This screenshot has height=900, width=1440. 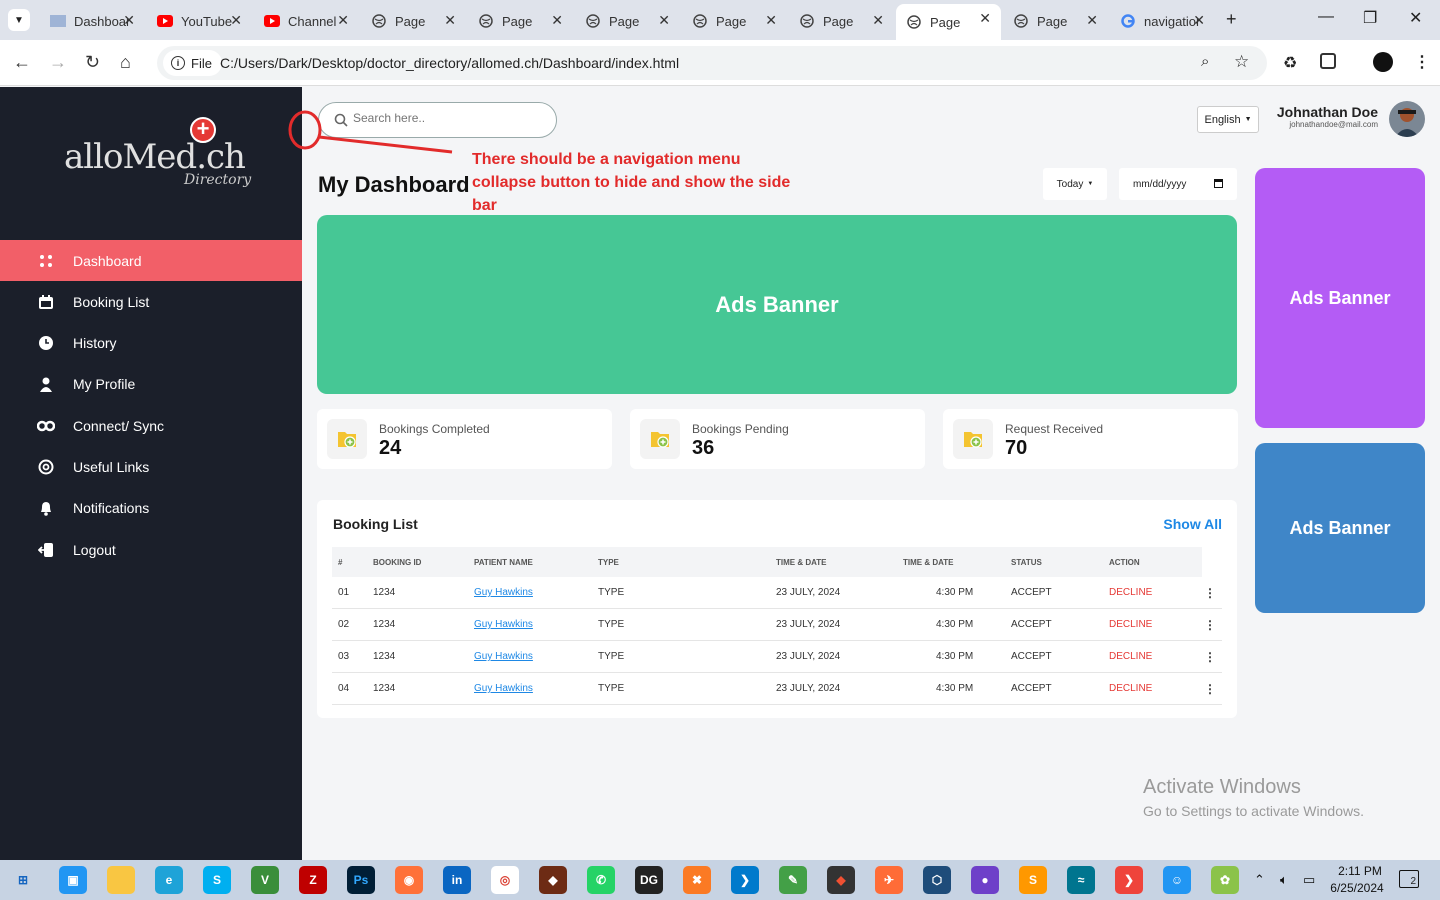 I want to click on home-icon: ⌂, so click(x=125, y=62).